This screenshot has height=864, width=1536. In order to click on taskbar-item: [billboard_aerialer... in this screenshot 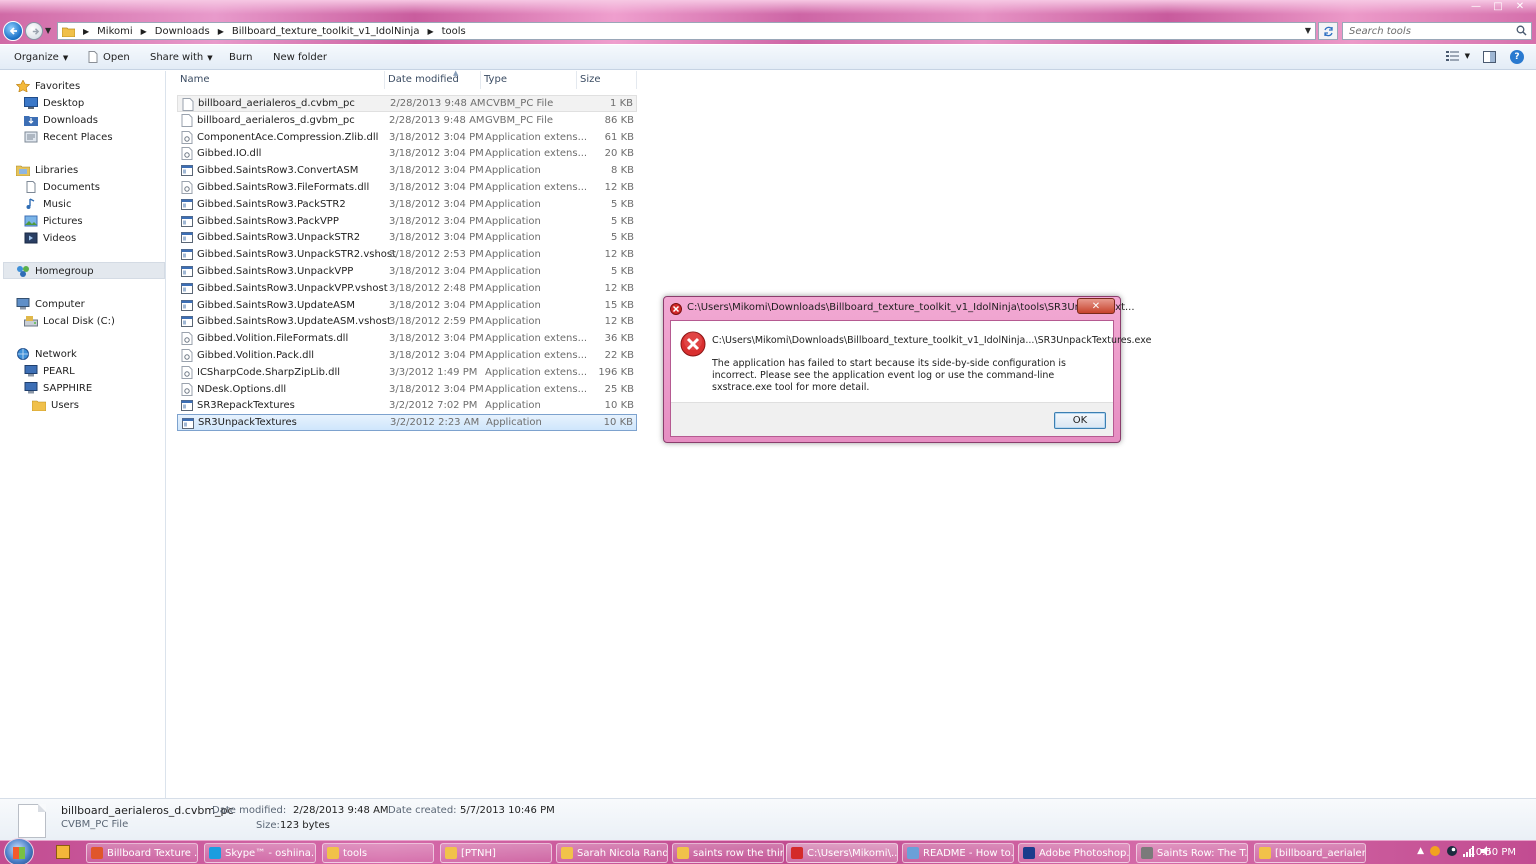, I will do `click(1310, 853)`.